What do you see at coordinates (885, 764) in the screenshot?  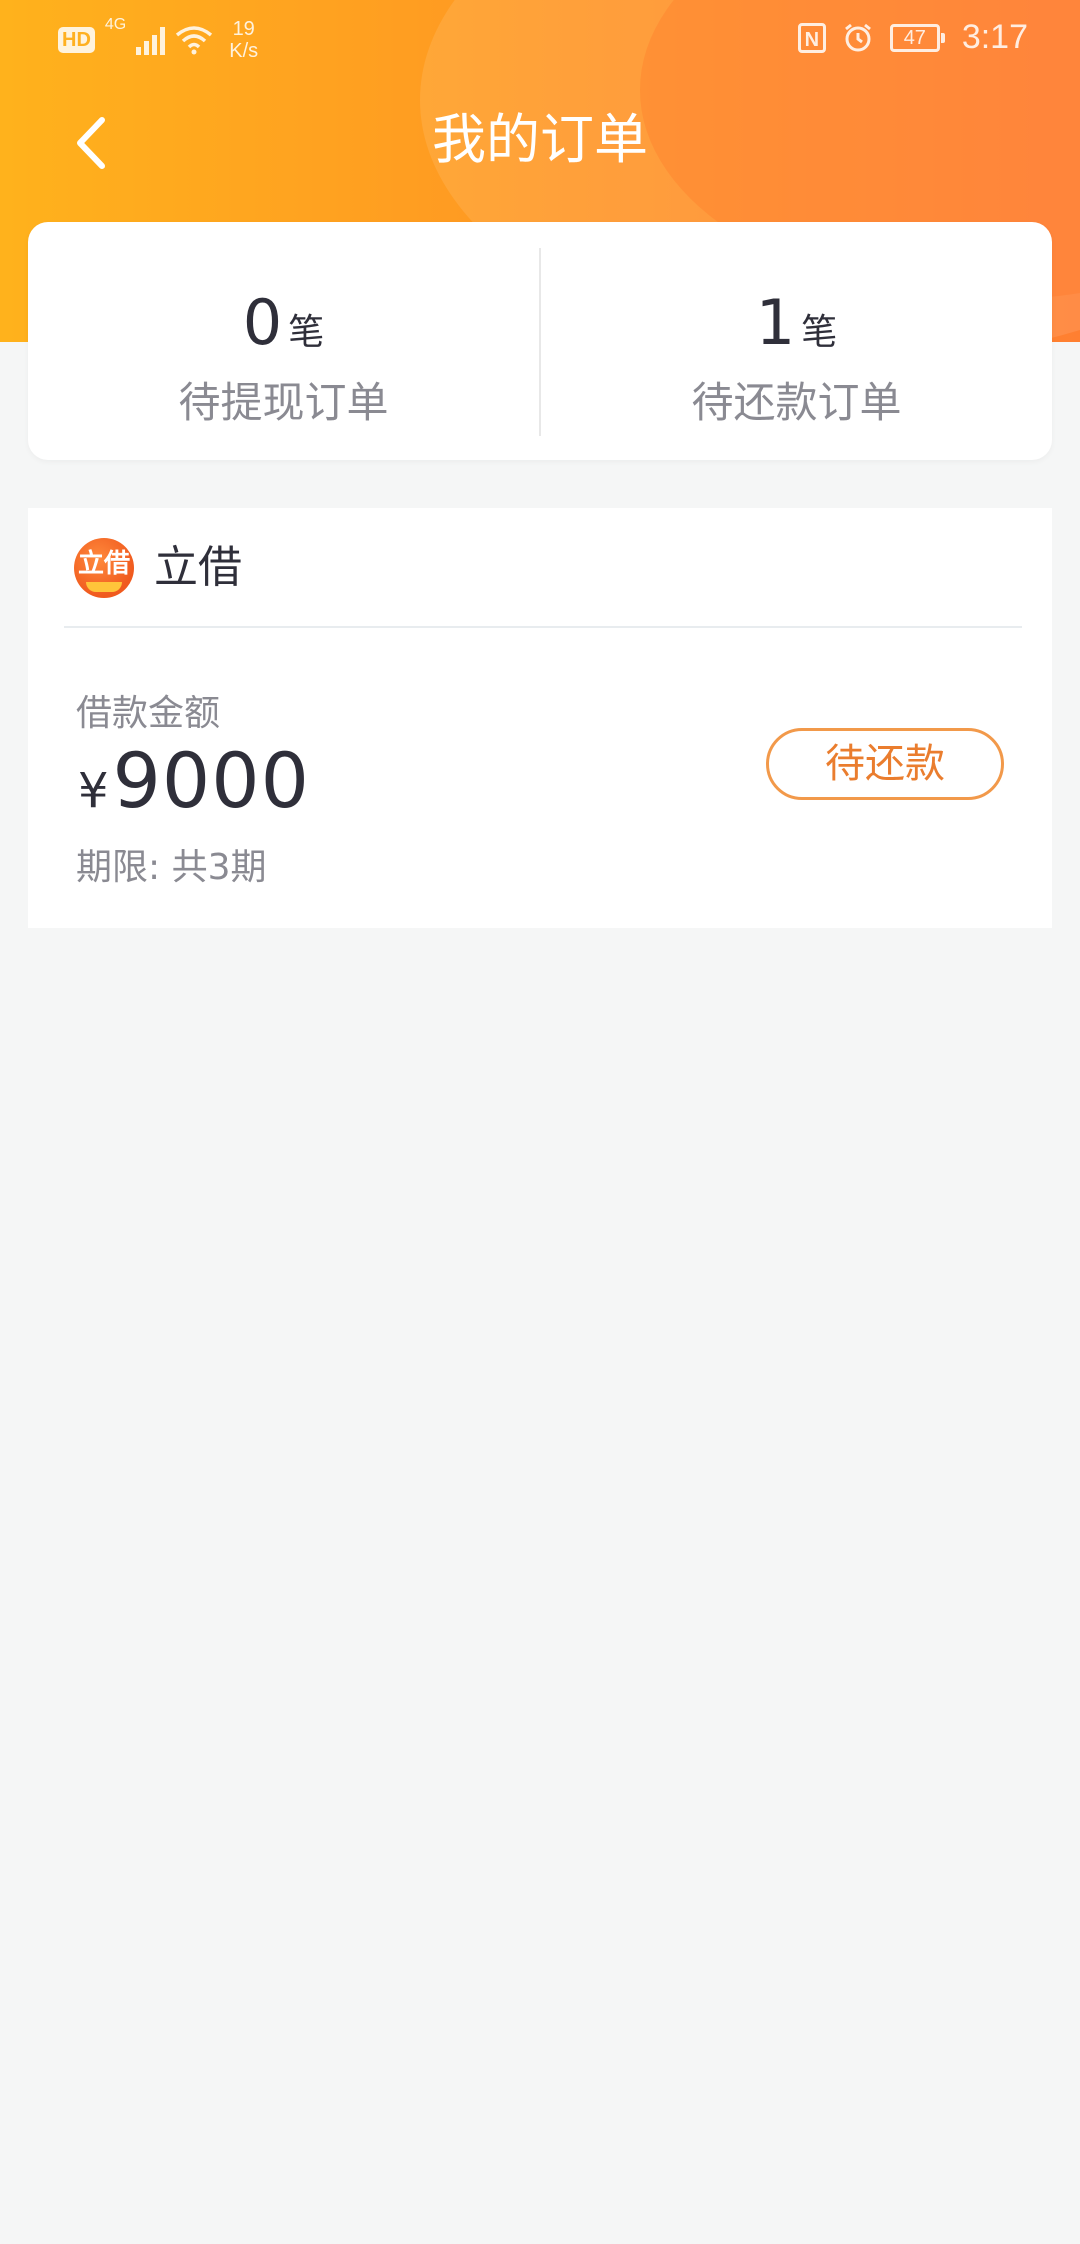 I see `pending-repay-button: 待还款` at bounding box center [885, 764].